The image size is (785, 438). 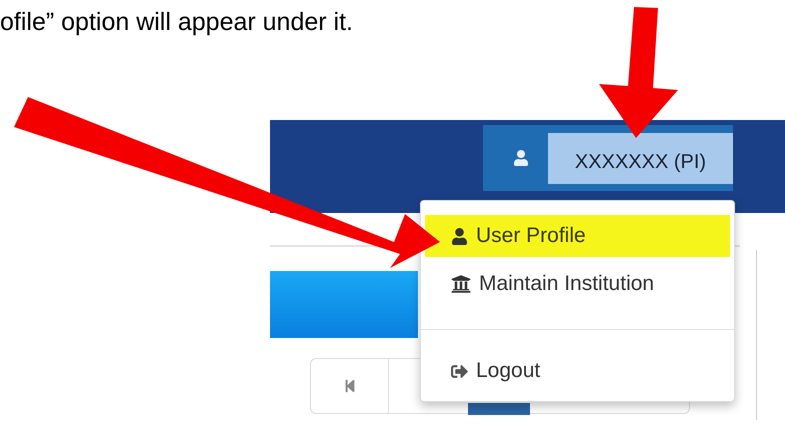 I want to click on instruction-text: ofile” option will appear under it., so click(x=177, y=22).